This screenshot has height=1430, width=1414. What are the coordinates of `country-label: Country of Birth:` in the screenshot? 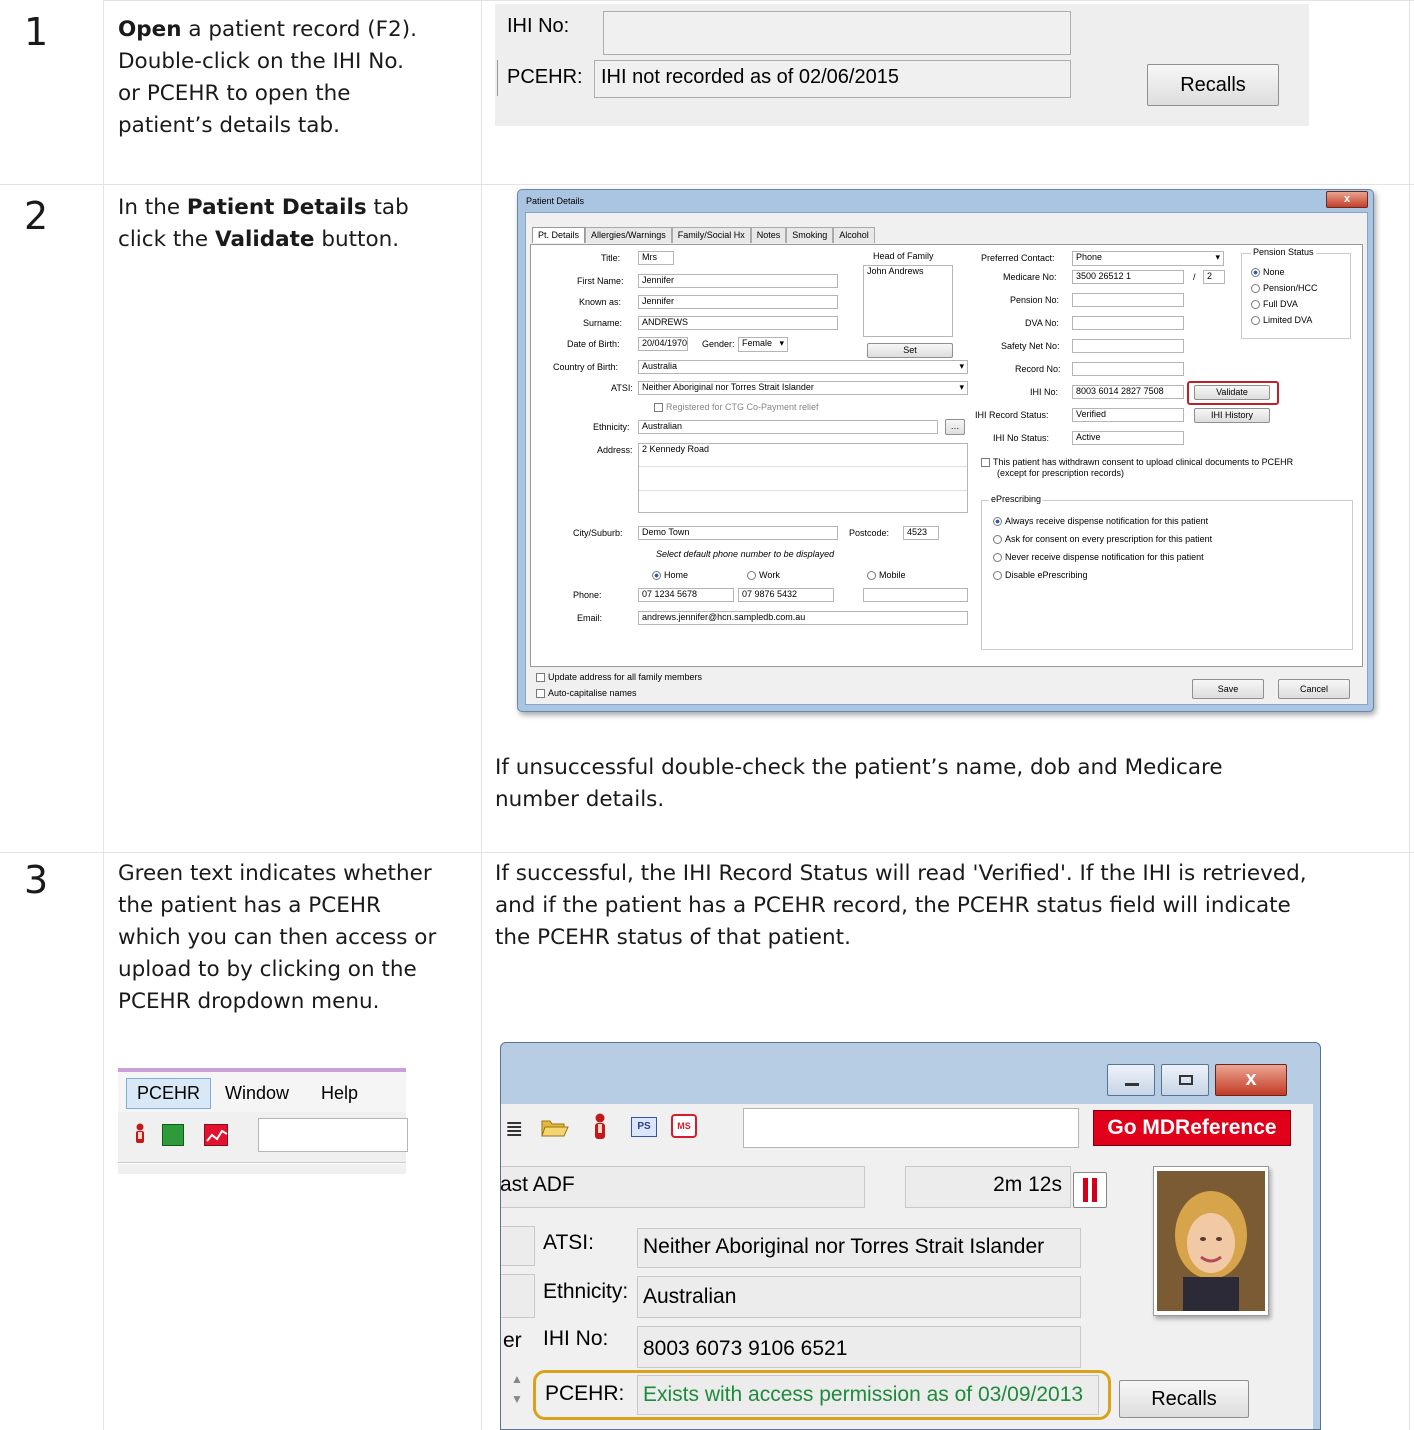 It's located at (586, 367).